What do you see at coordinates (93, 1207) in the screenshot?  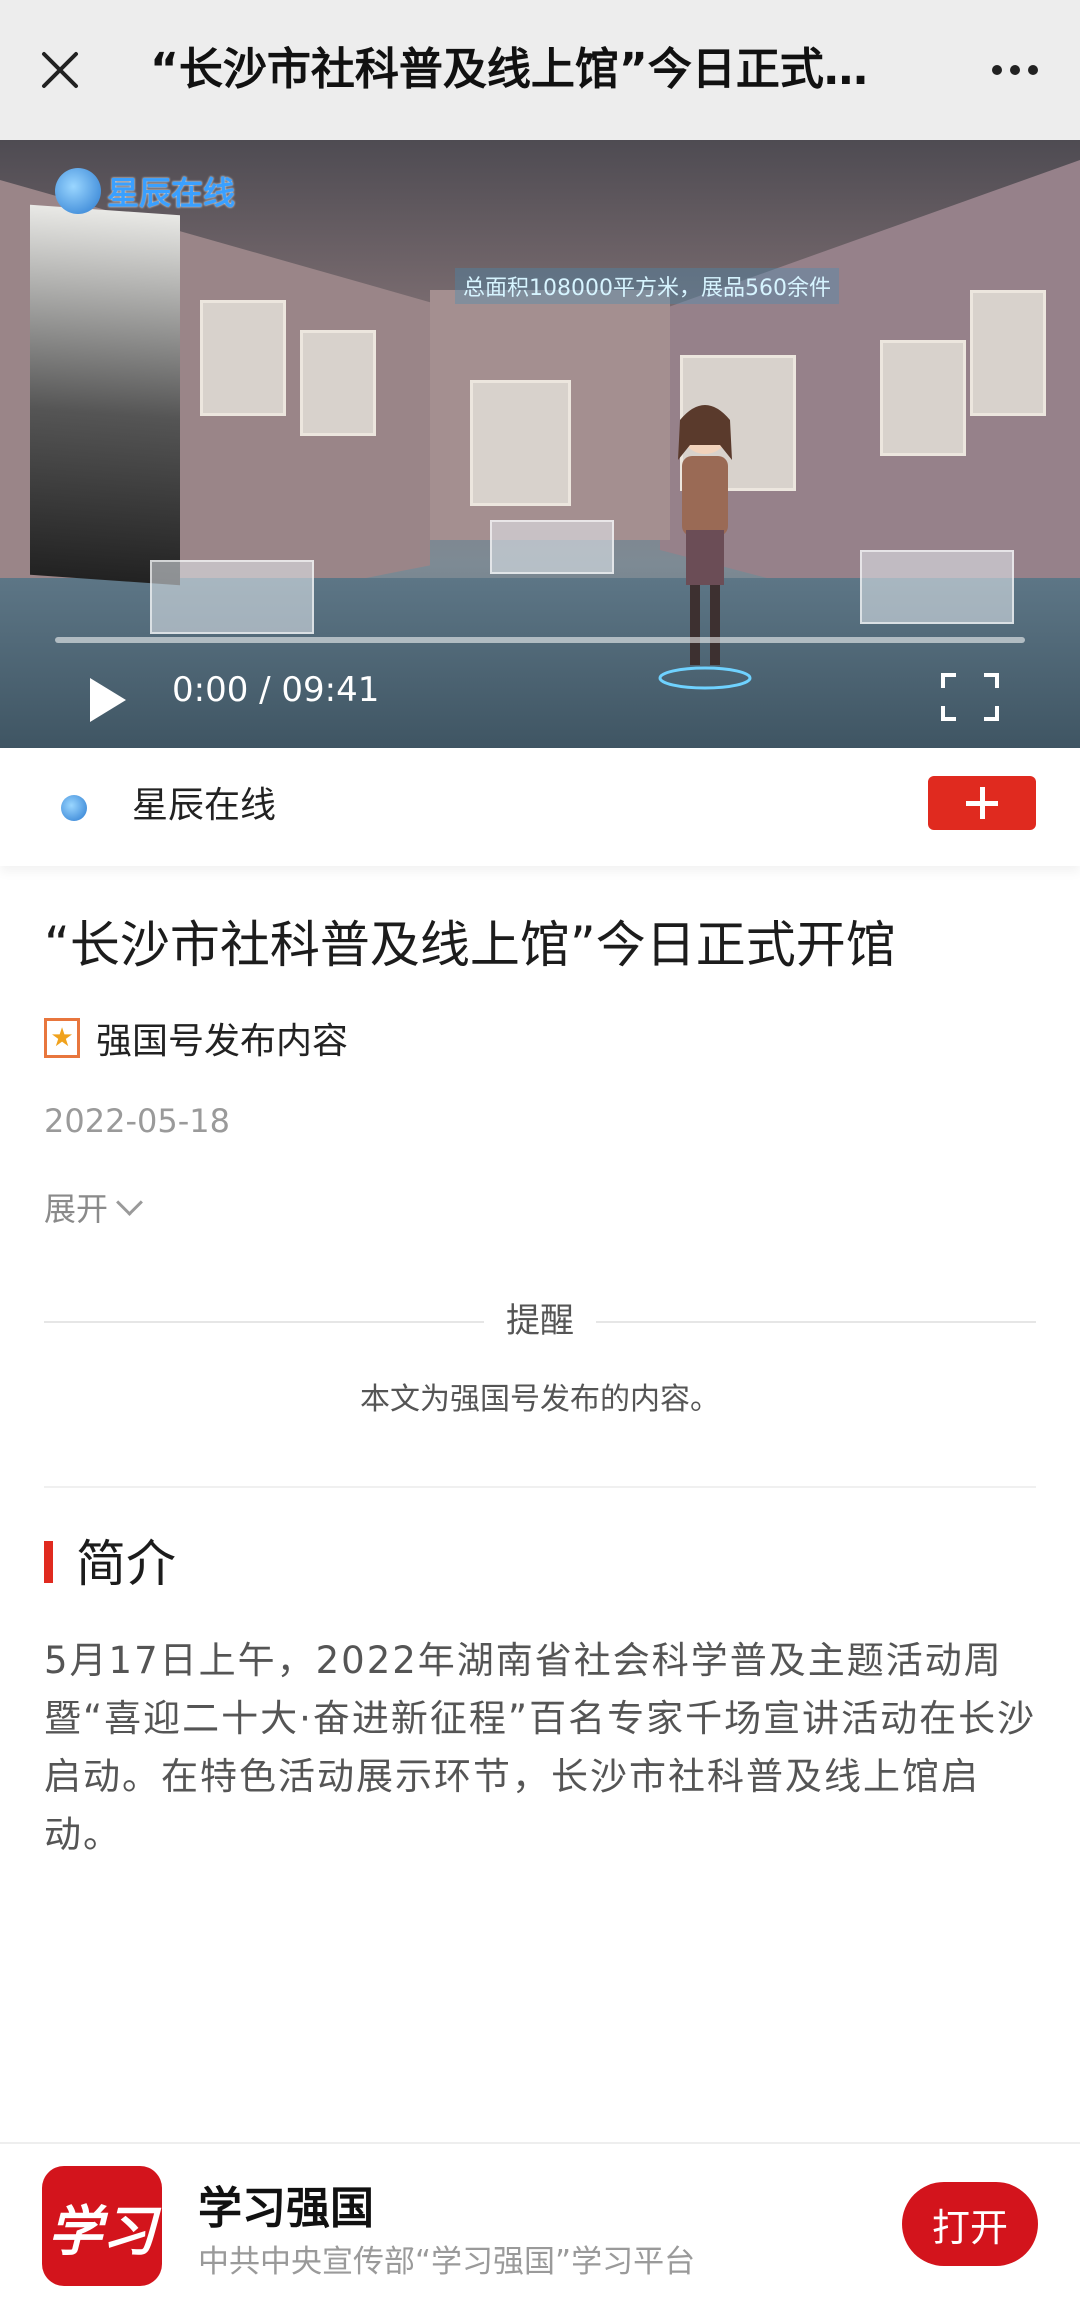 I see `expand-button: 展开` at bounding box center [93, 1207].